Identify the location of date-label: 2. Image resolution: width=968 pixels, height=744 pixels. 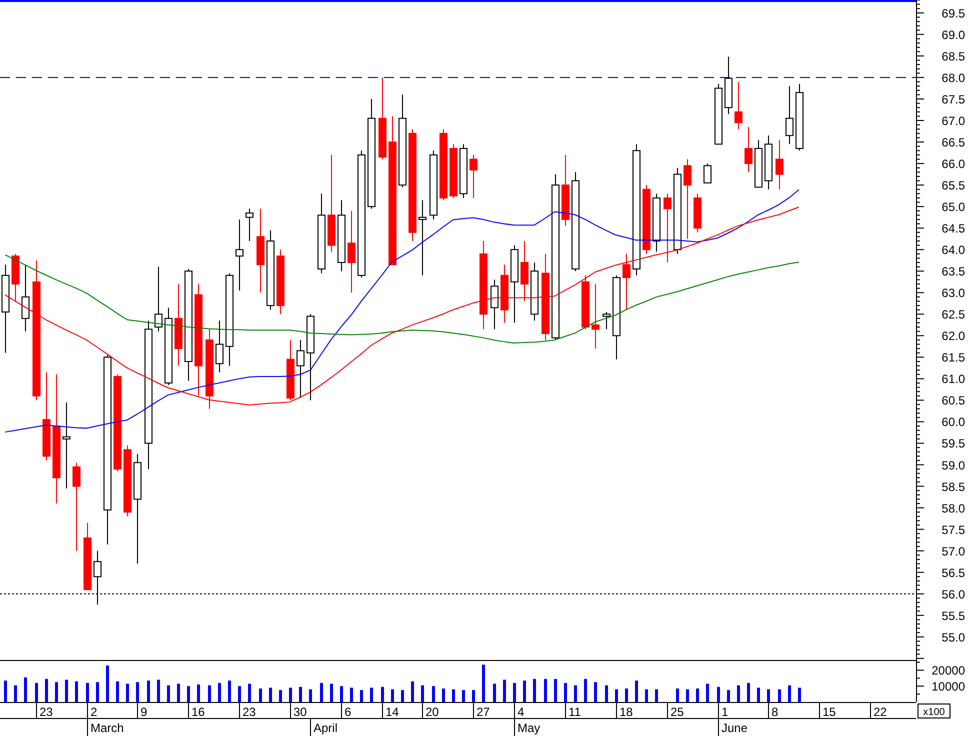
(94, 712).